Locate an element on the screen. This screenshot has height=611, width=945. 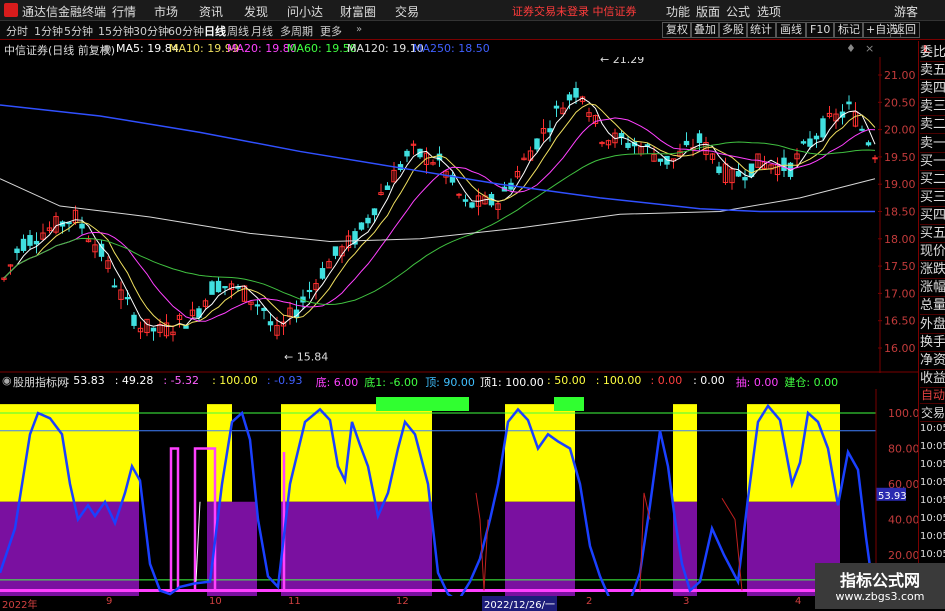
login-warning: 证券交易未登录 中信证券 is located at coordinates (574, 11).